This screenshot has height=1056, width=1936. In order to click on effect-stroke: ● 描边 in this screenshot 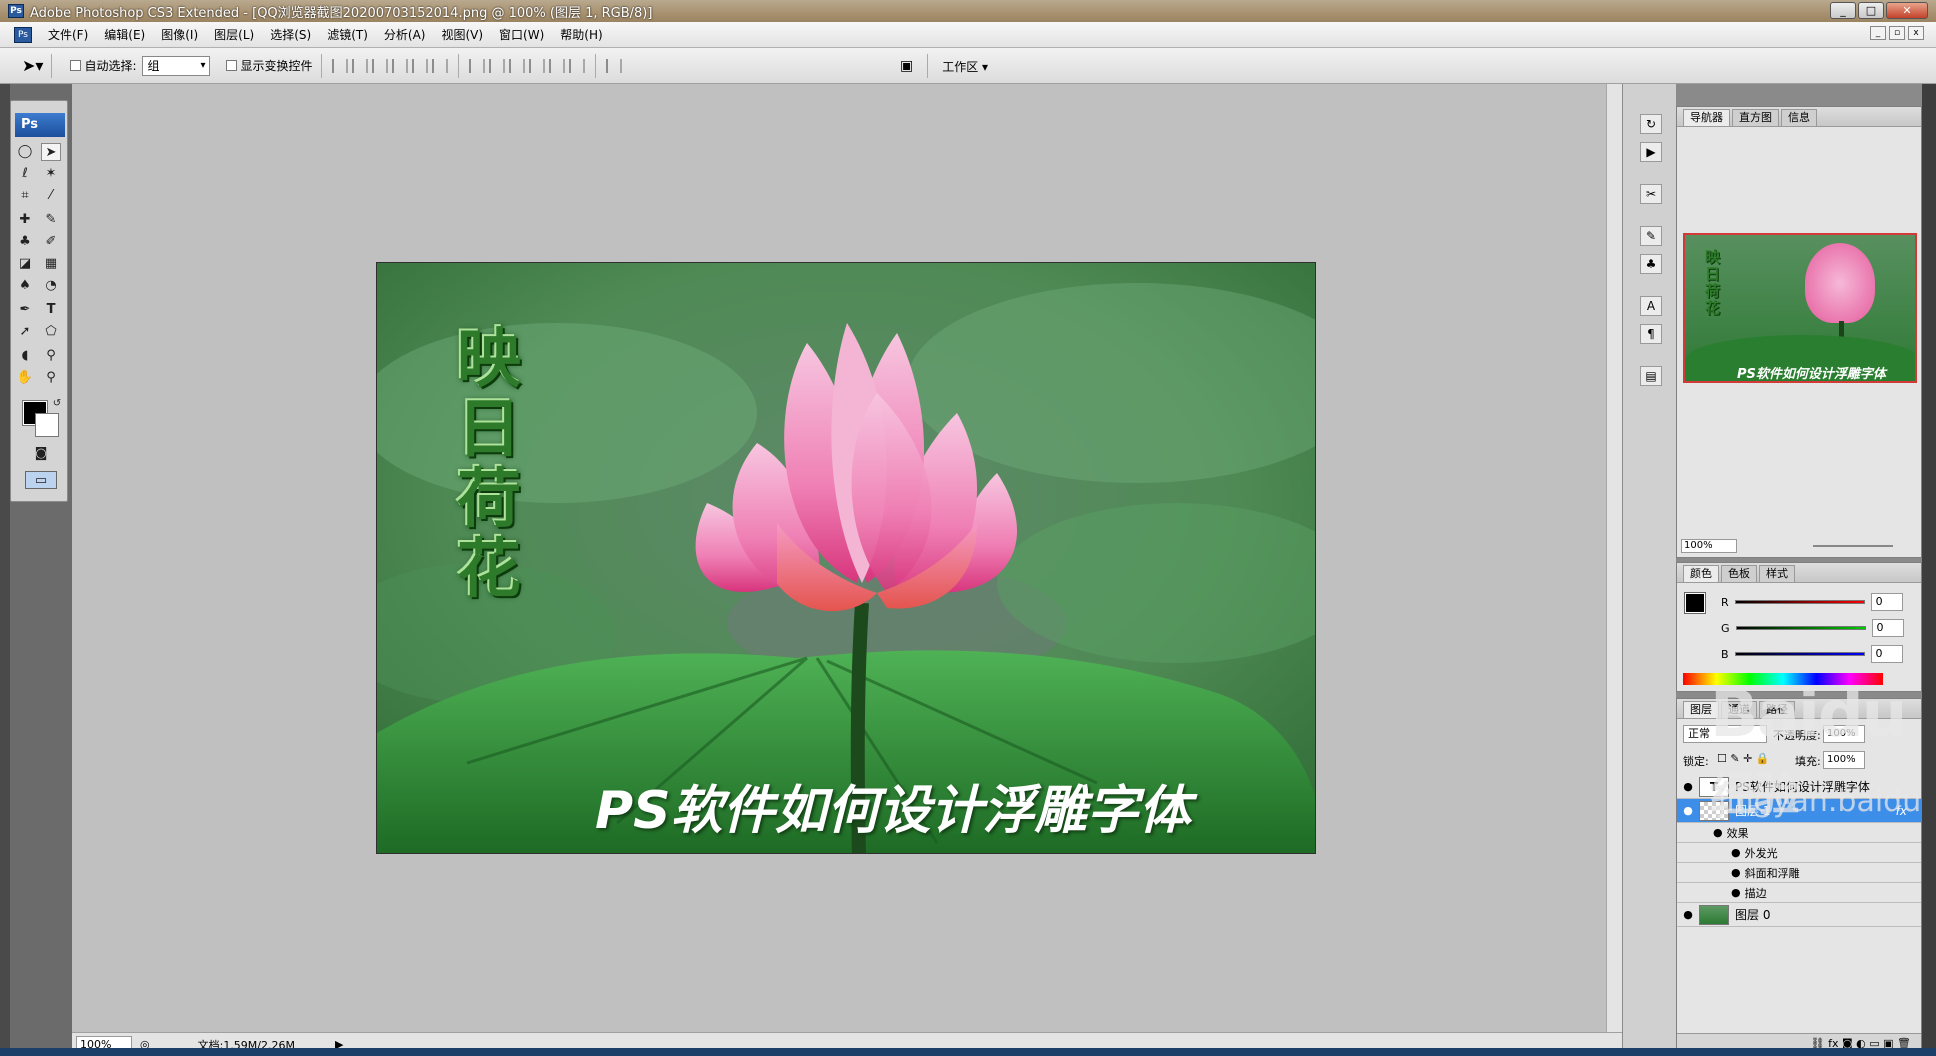, I will do `click(1799, 893)`.